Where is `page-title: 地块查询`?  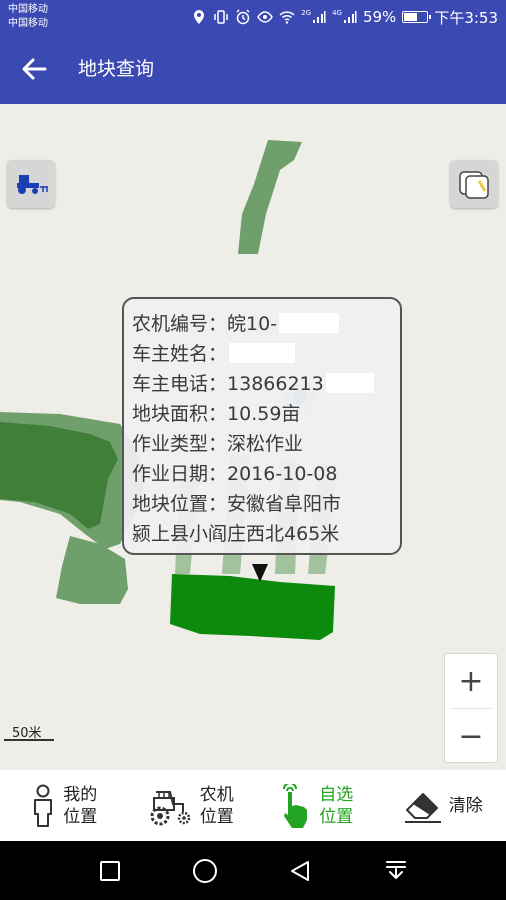 page-title: 地块查询 is located at coordinates (116, 69).